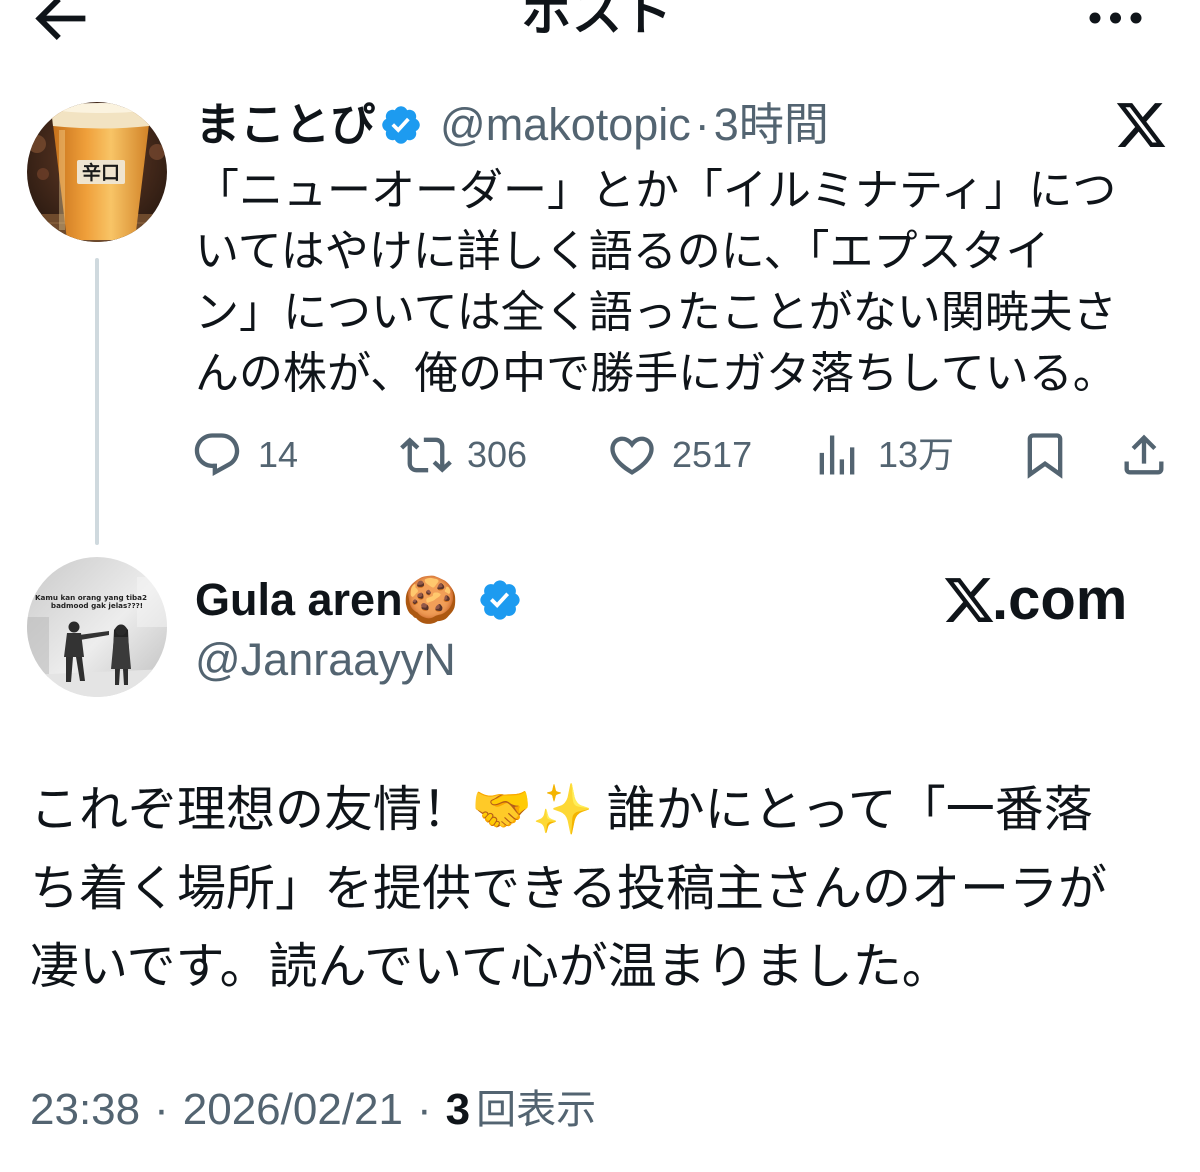 Image resolution: width=1200 pixels, height=1172 pixels. I want to click on post-meta: 23:38 · 2026/02/21 · 3 回表示, so click(313, 1110).